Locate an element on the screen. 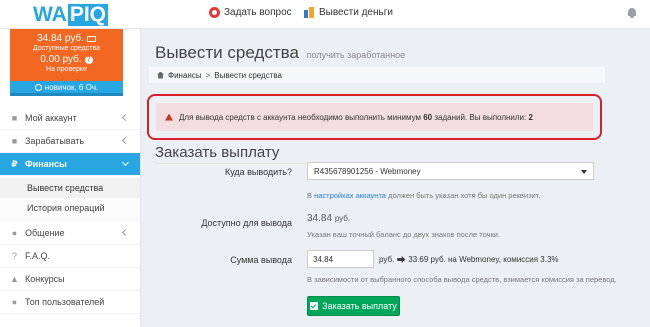  top-bar: WA PIQ Задать вопрос Вывести деньги is located at coordinates (325, 14).